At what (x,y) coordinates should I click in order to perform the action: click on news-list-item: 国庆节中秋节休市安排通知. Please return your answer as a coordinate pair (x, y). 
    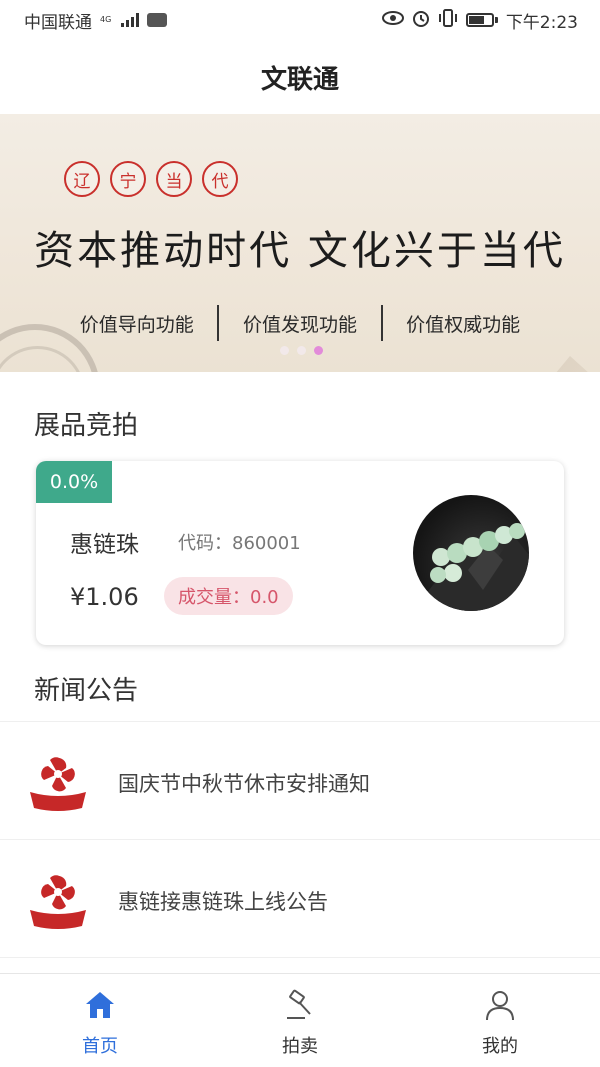
    Looking at the image, I should click on (300, 780).